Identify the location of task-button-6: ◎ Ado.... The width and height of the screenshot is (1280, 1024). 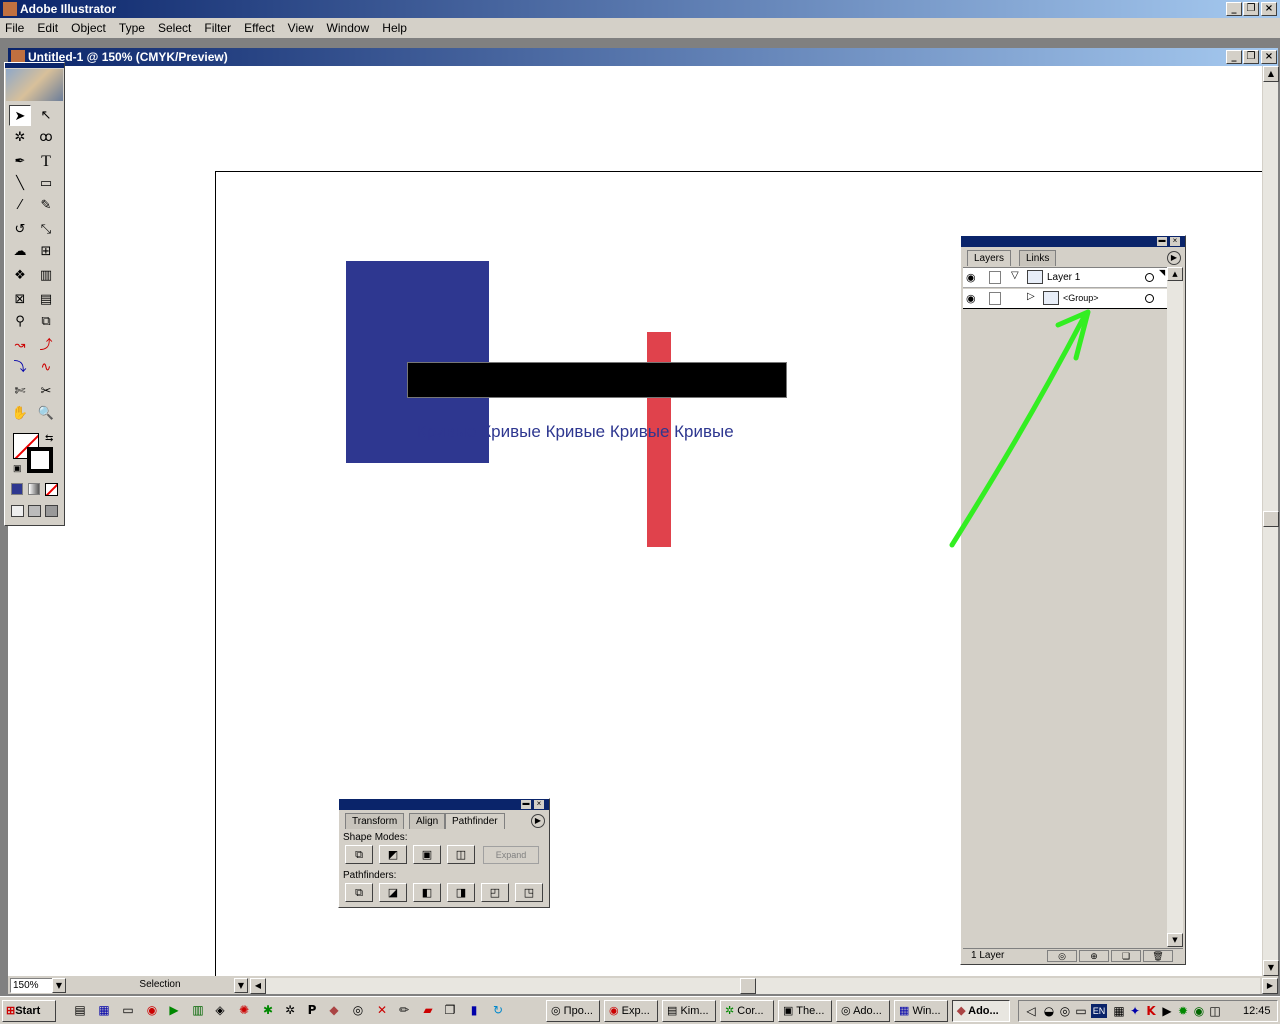
(863, 1011).